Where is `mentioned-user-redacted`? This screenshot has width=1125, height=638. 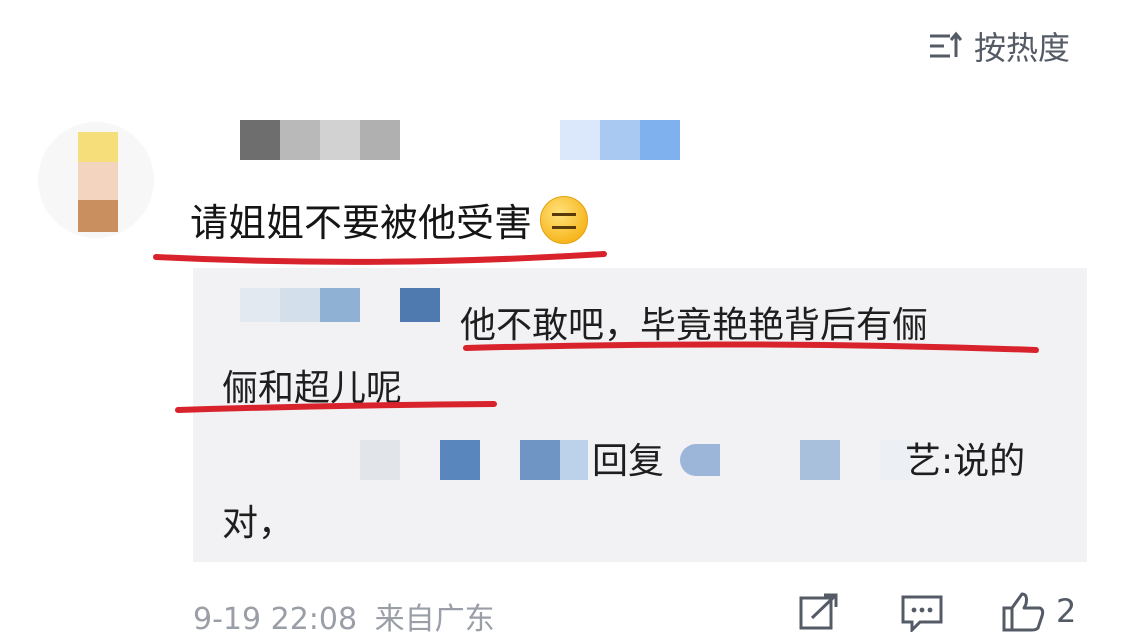
mentioned-user-redacted is located at coordinates (800, 460).